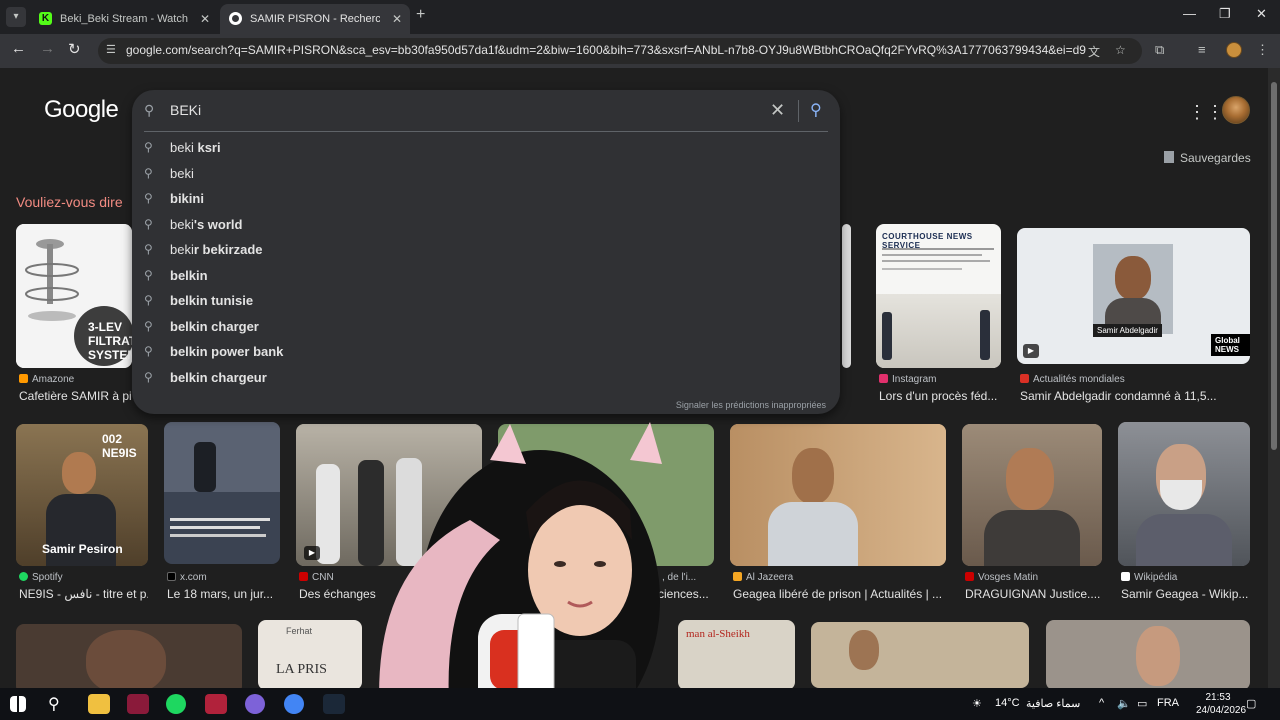  Describe the element at coordinates (111, 49) in the screenshot. I see `site-info-icon: ☰` at that location.